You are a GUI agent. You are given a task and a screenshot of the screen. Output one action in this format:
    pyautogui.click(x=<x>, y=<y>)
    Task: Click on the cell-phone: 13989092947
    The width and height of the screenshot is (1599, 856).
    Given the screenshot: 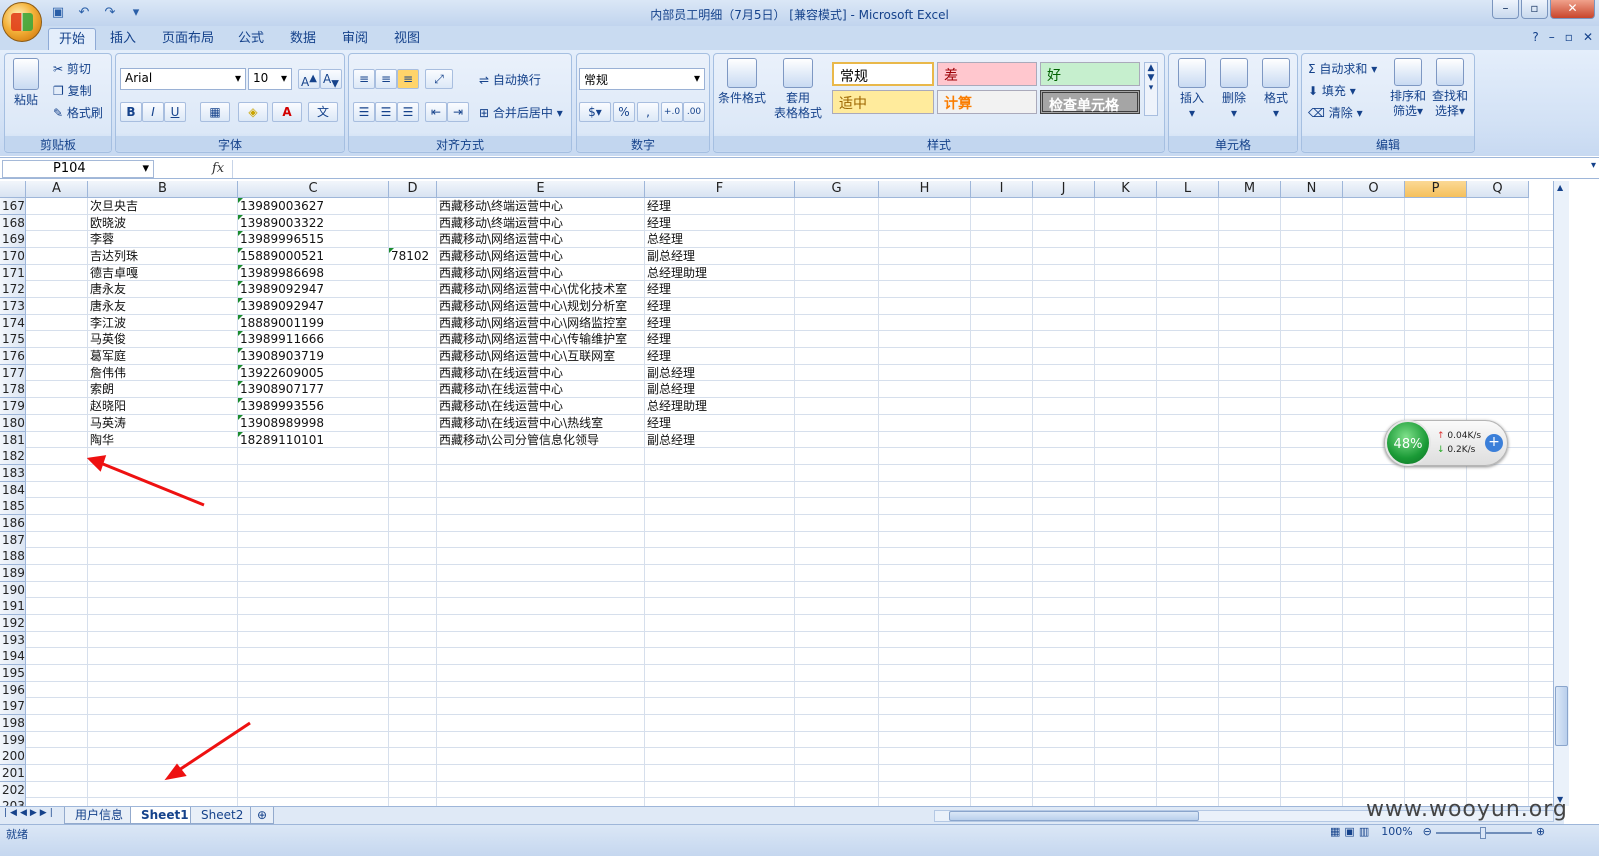 What is the action you would take?
    pyautogui.click(x=282, y=289)
    